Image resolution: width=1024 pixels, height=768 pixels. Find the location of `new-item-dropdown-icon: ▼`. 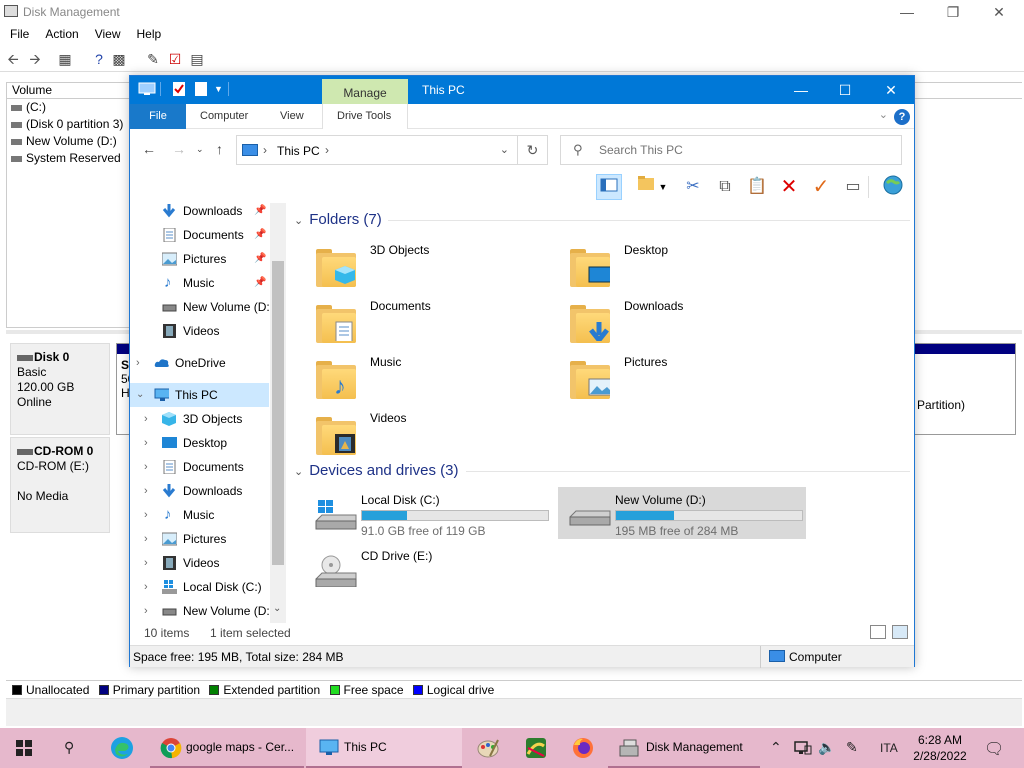

new-item-dropdown-icon: ▼ is located at coordinates (663, 187).